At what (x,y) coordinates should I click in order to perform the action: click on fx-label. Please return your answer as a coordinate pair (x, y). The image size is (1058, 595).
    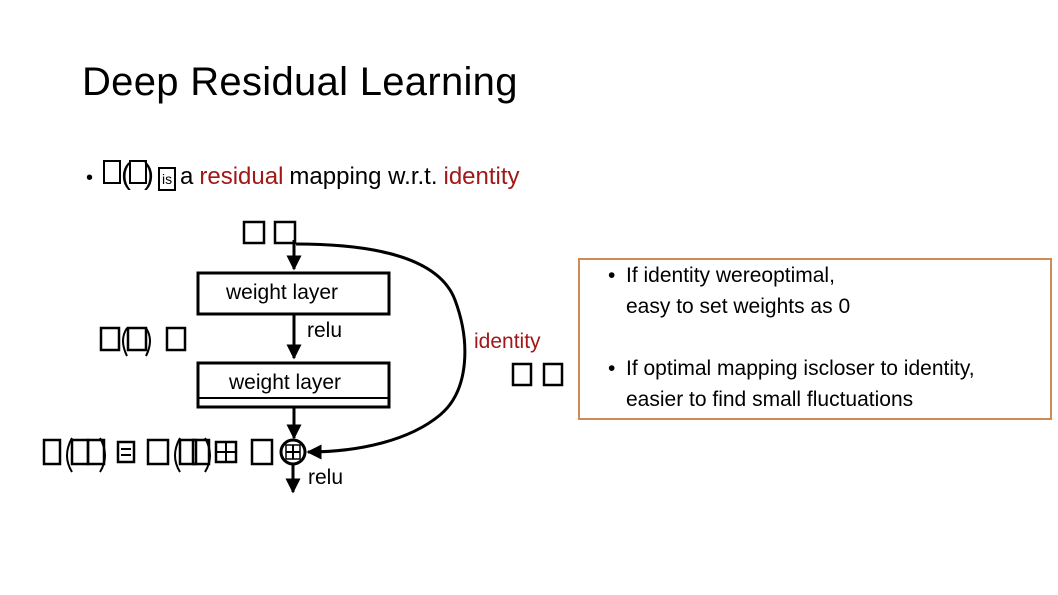
    Looking at the image, I should click on (143, 341).